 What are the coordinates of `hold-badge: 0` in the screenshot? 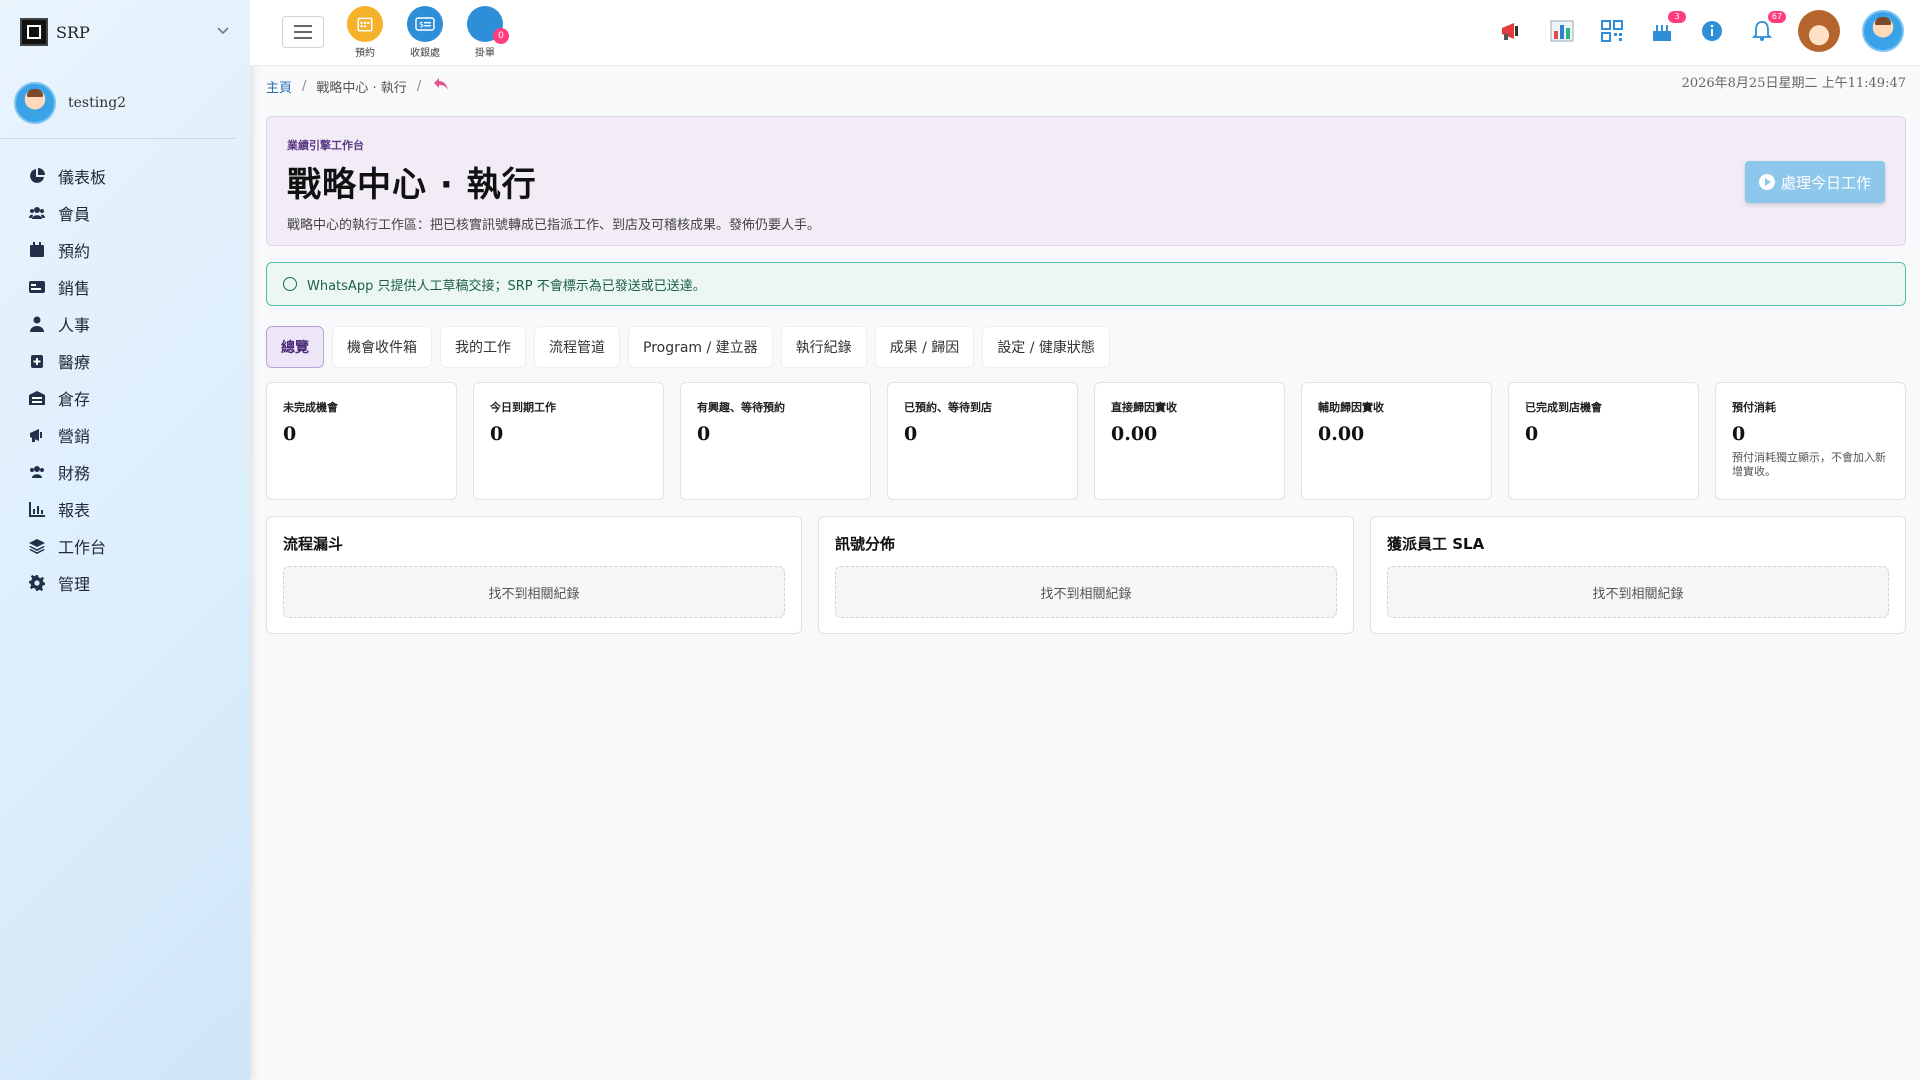 It's located at (501, 36).